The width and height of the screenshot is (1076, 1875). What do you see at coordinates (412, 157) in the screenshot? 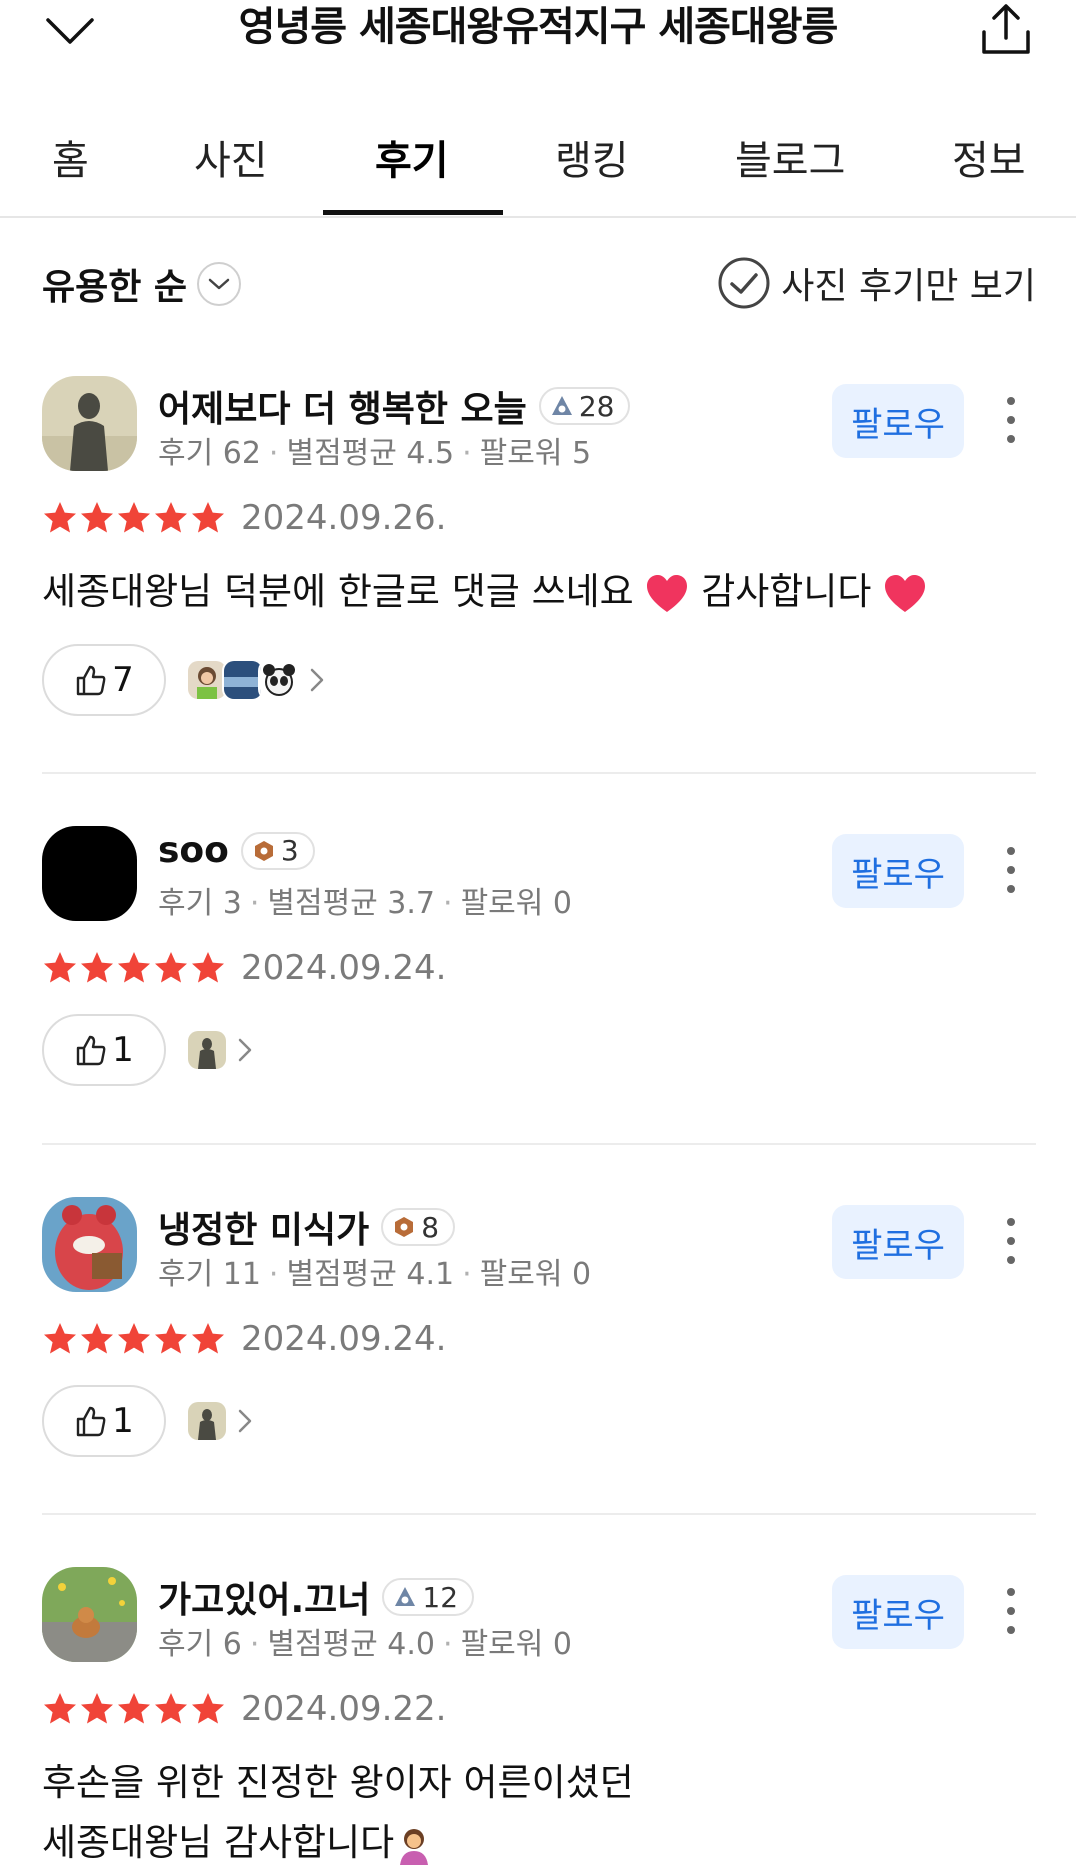
I see `tab-reviews: 후기` at bounding box center [412, 157].